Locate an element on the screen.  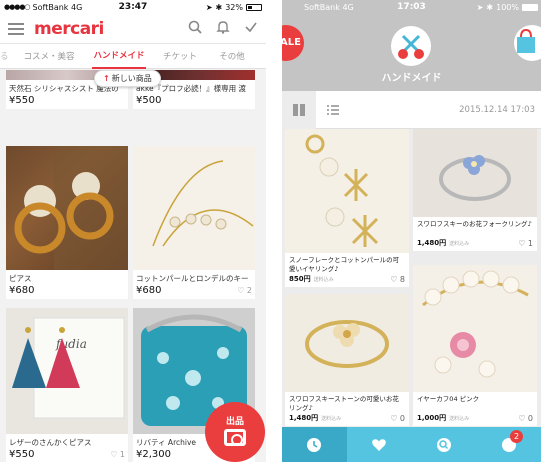
ear-cuff-photo is located at coordinates (475, 324).